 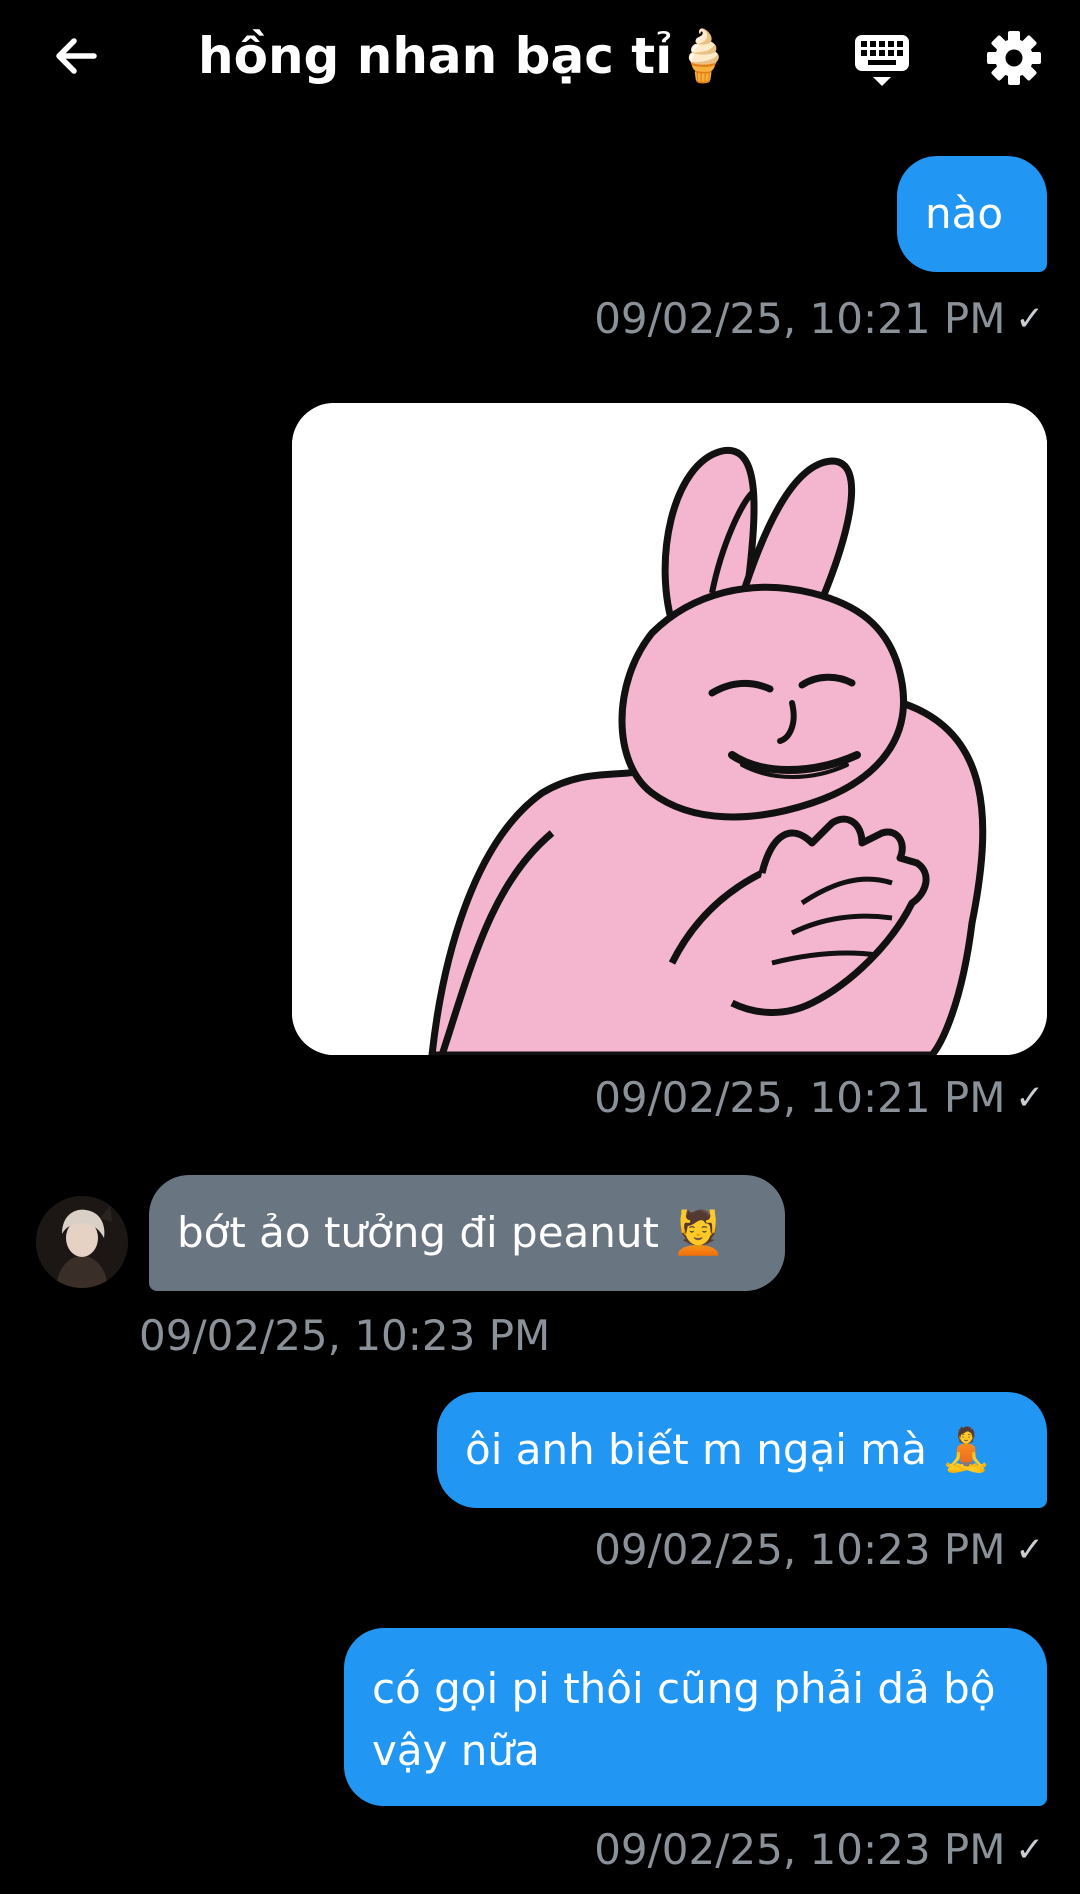 I want to click on avatar-image, so click(x=82, y=1242).